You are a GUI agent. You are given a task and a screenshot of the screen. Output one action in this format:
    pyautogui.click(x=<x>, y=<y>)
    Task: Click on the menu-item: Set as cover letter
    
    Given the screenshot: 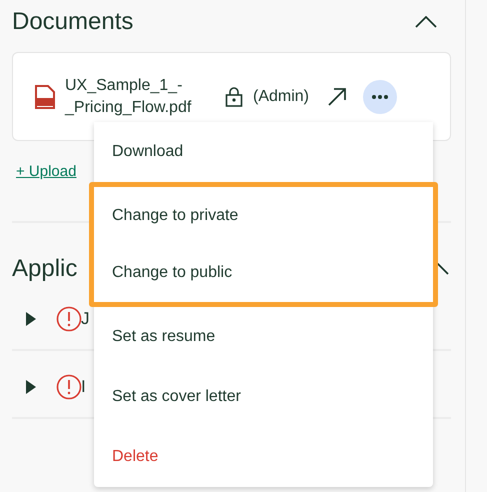 What is the action you would take?
    pyautogui.click(x=263, y=397)
    